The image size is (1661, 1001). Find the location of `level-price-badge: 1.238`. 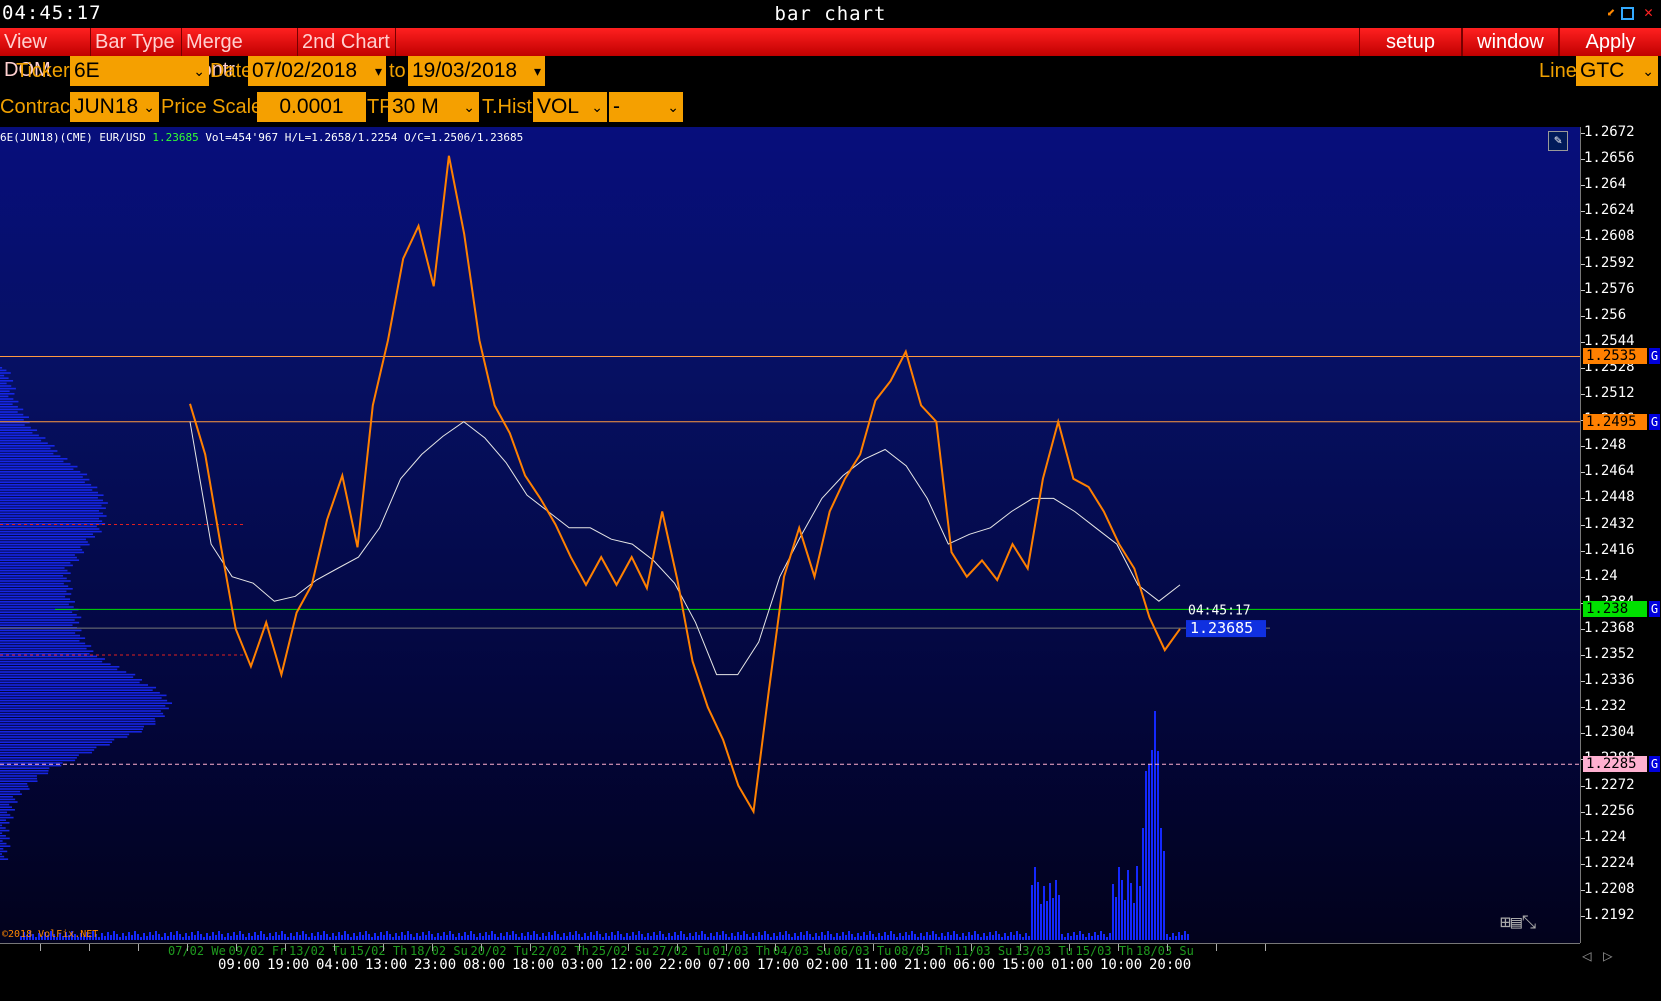

level-price-badge: 1.238 is located at coordinates (1615, 609).